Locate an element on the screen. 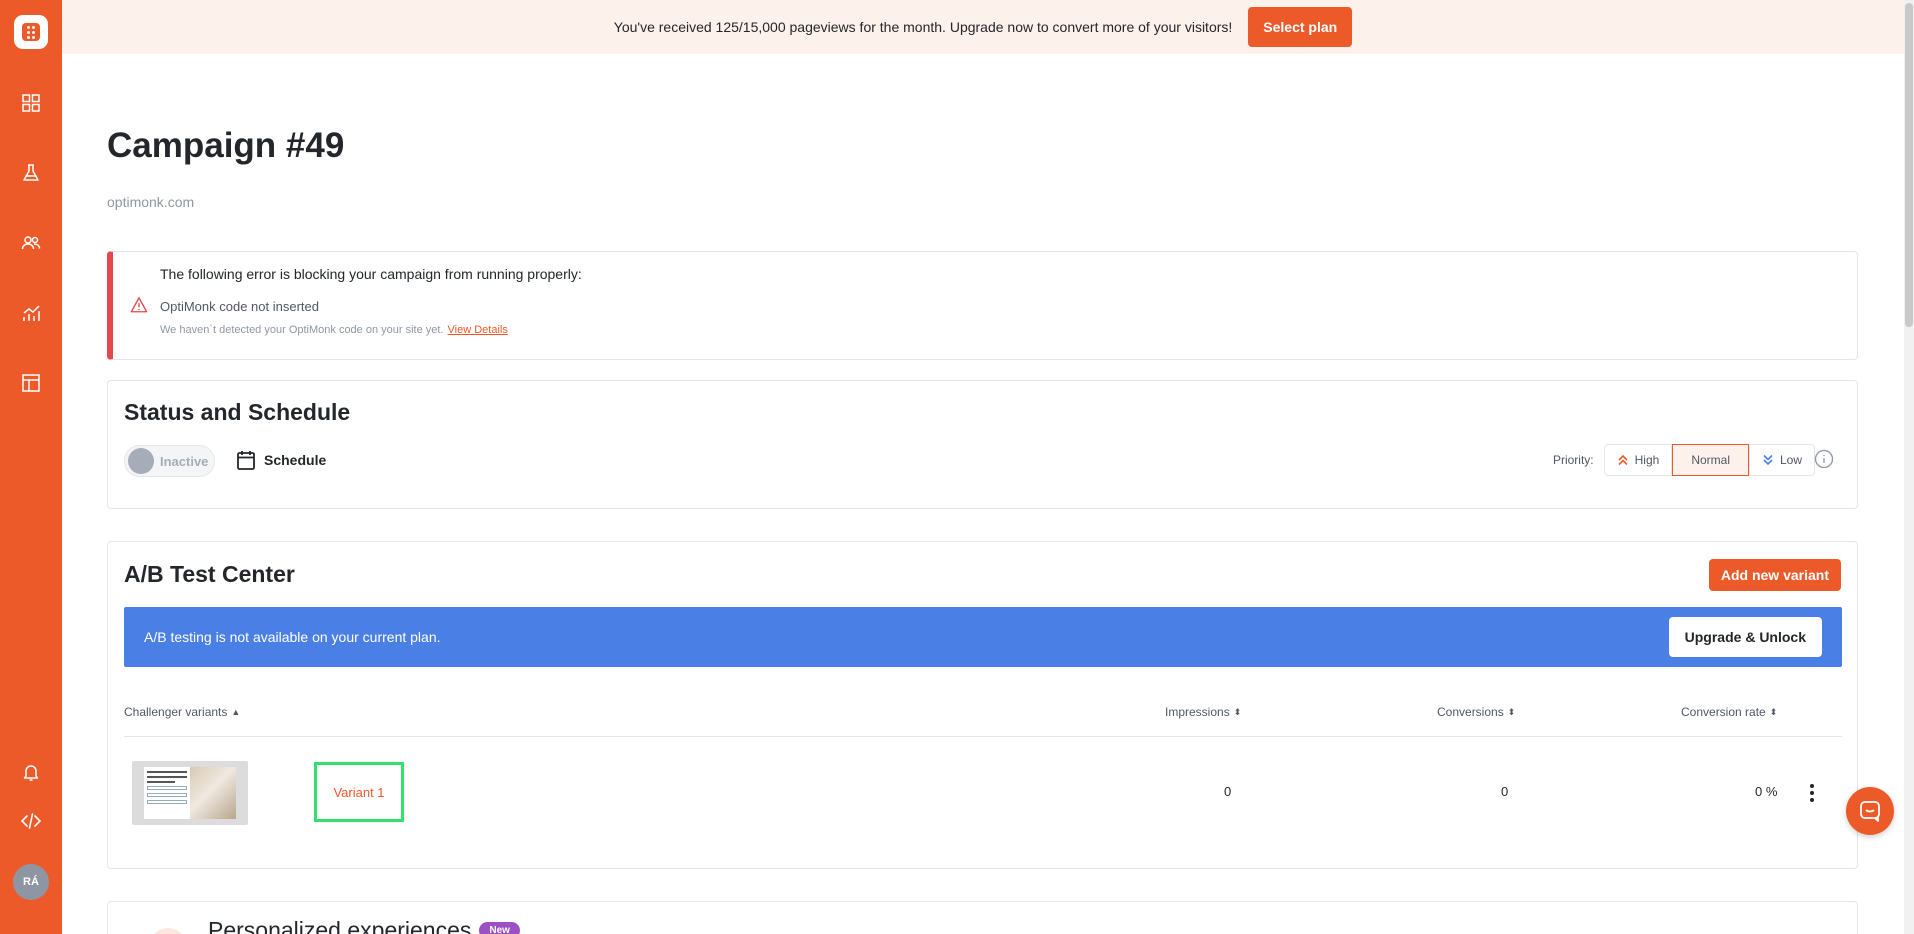 This screenshot has height=934, width=1914. sidebar-item-experiments is located at coordinates (31, 173).